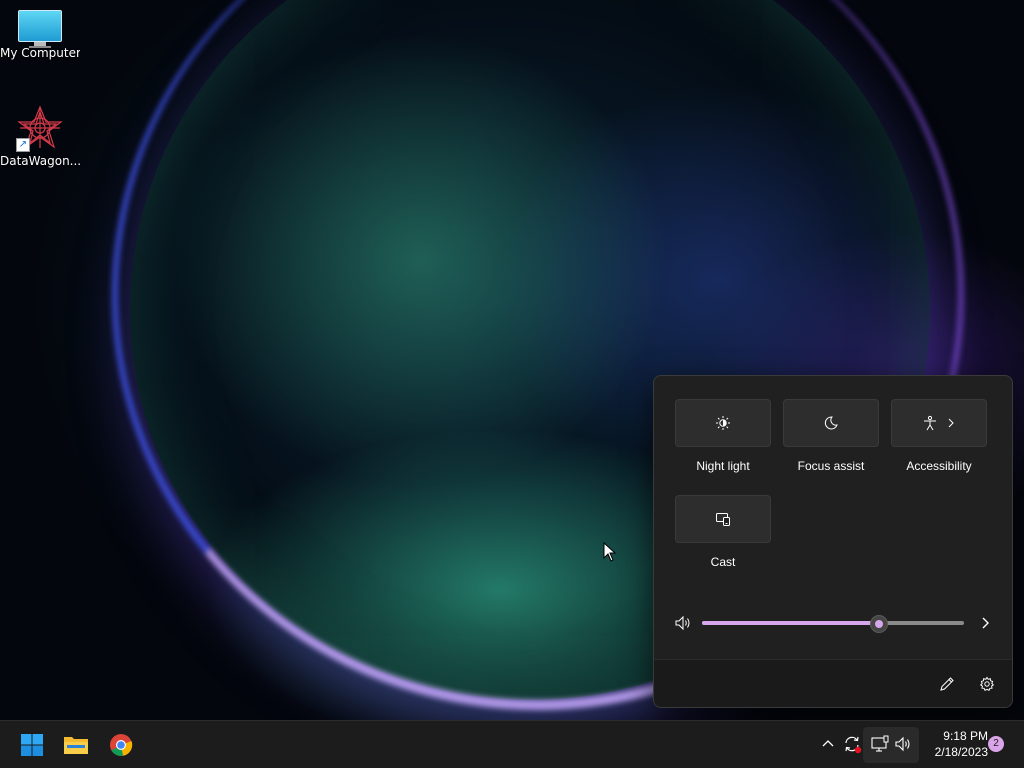 The height and width of the screenshot is (768, 1024). I want to click on desktop-icon-label: My Computer, so click(40, 53).